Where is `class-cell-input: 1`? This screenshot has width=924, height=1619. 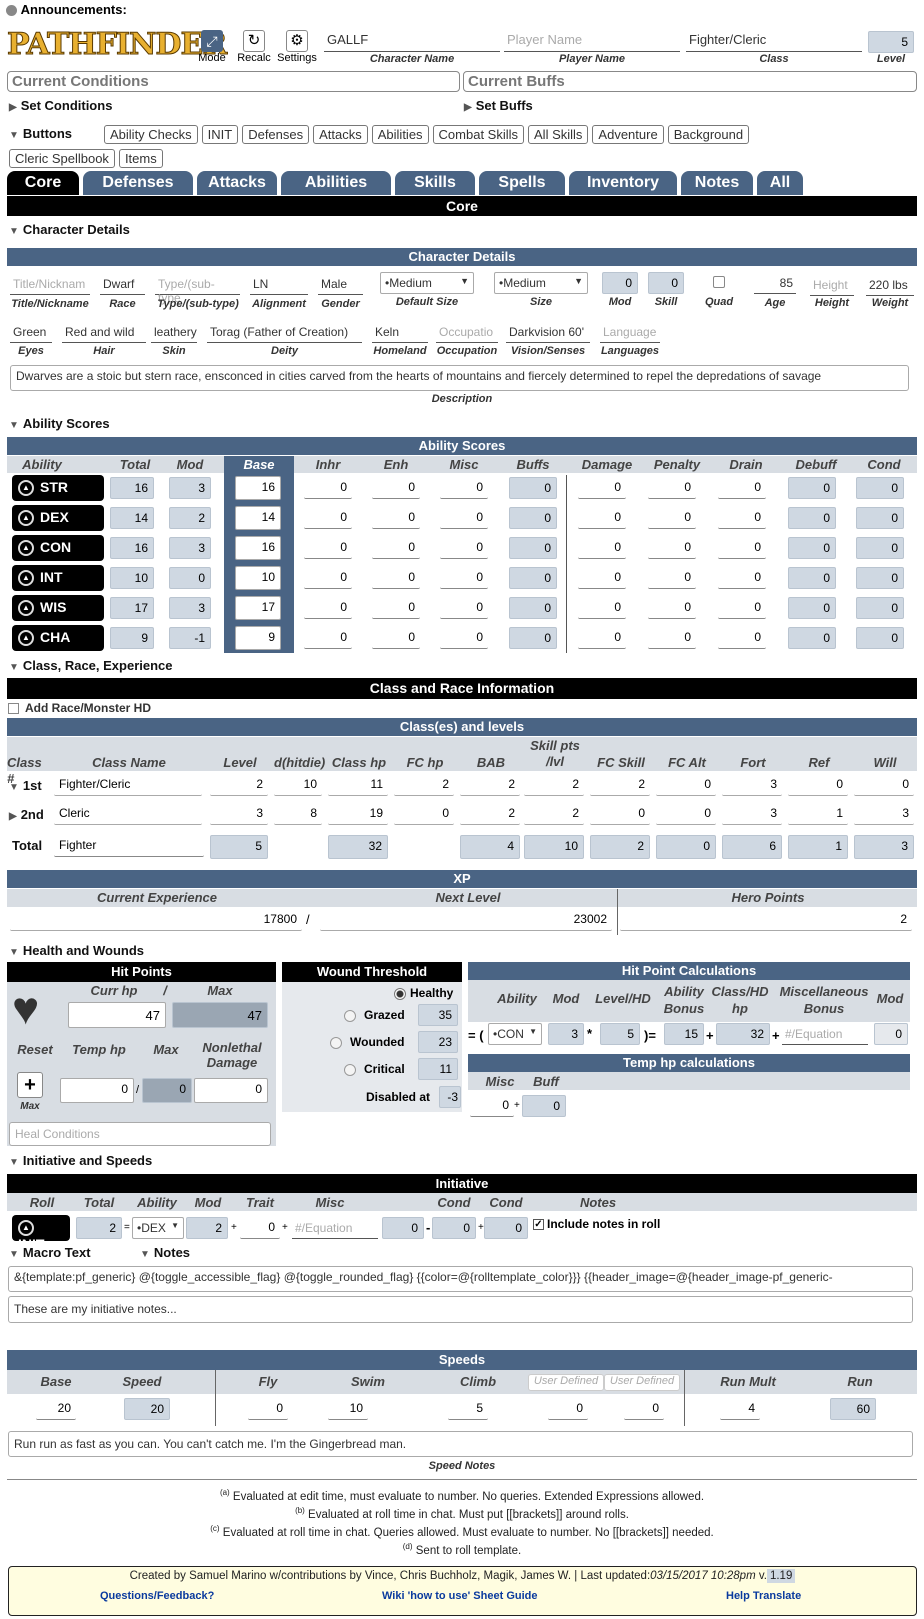 class-cell-input: 1 is located at coordinates (818, 814).